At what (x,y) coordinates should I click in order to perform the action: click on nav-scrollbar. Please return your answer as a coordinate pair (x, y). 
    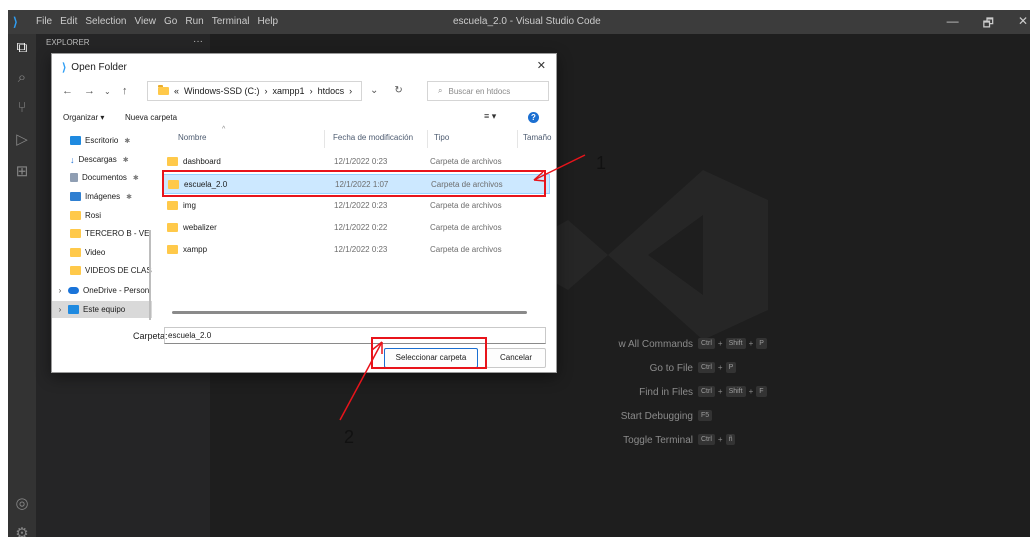
    Looking at the image, I should click on (150, 275).